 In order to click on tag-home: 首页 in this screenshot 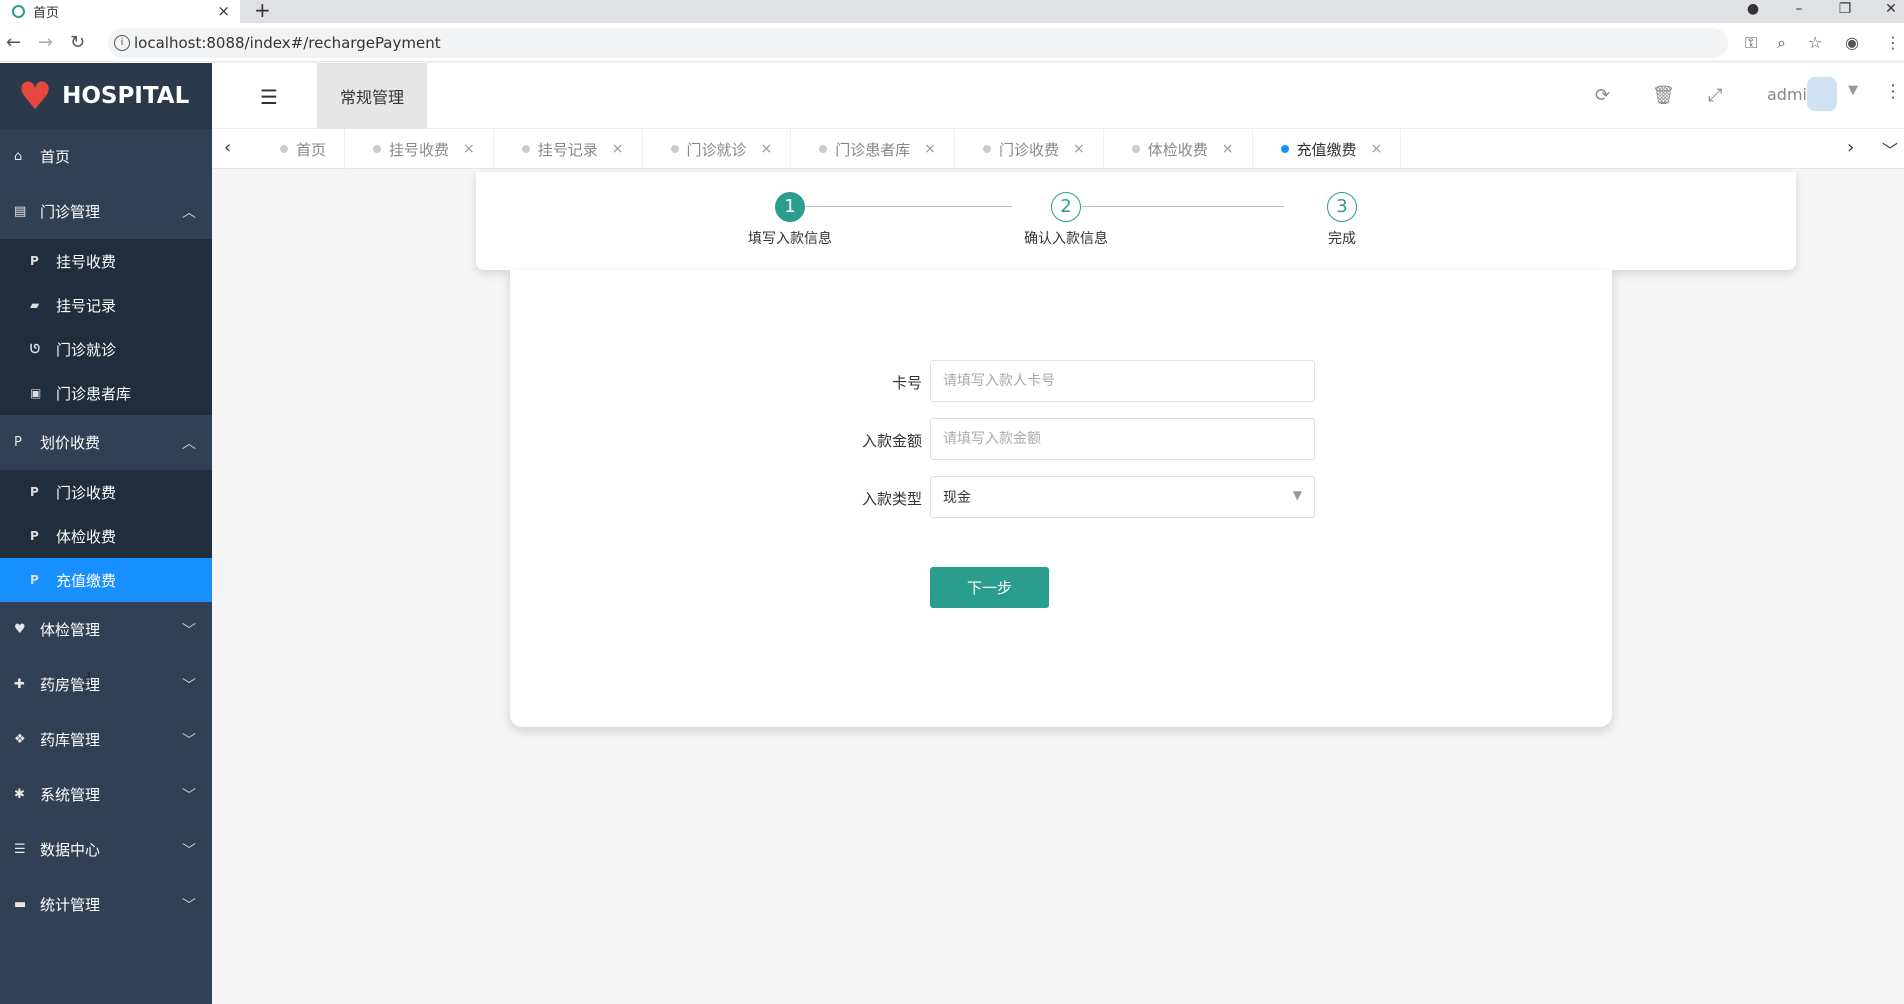, I will do `click(299, 149)`.